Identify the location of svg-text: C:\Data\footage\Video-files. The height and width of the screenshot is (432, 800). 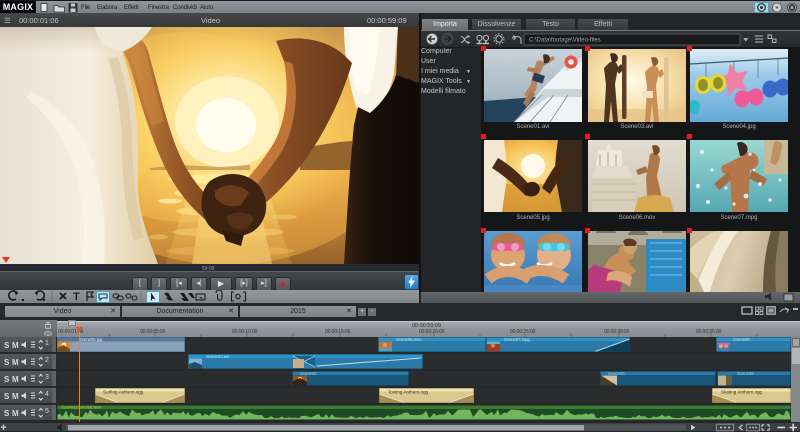
(565, 40).